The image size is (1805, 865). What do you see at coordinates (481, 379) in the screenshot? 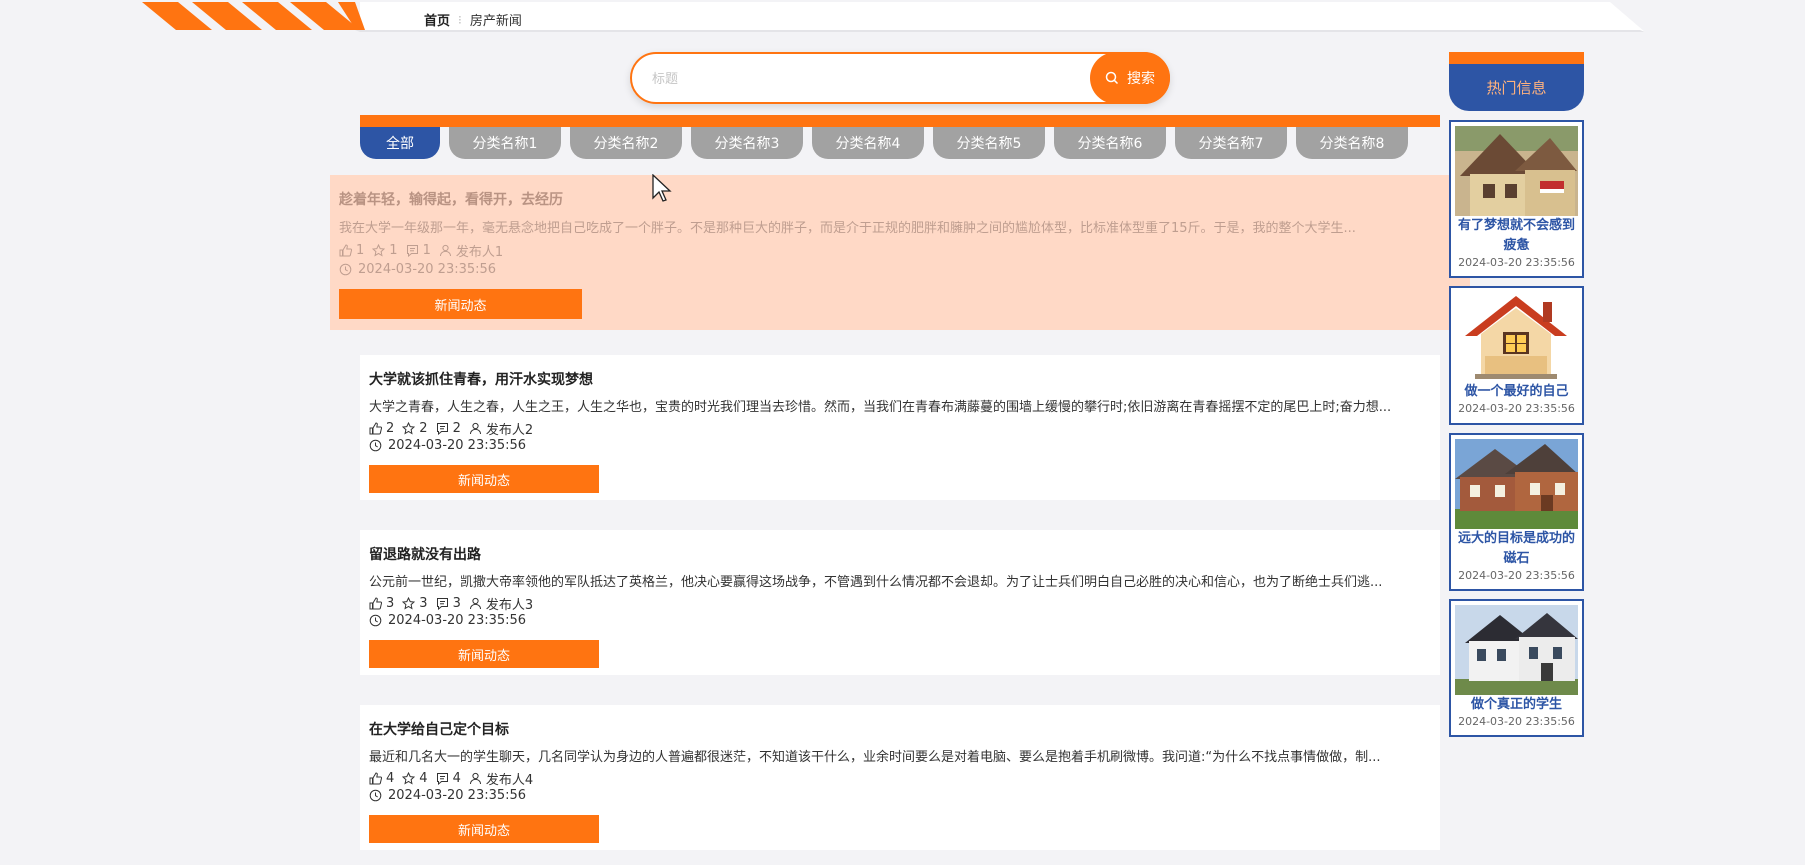
I see `news-title: 大学就该抓住青春，用汗水实现梦想` at bounding box center [481, 379].